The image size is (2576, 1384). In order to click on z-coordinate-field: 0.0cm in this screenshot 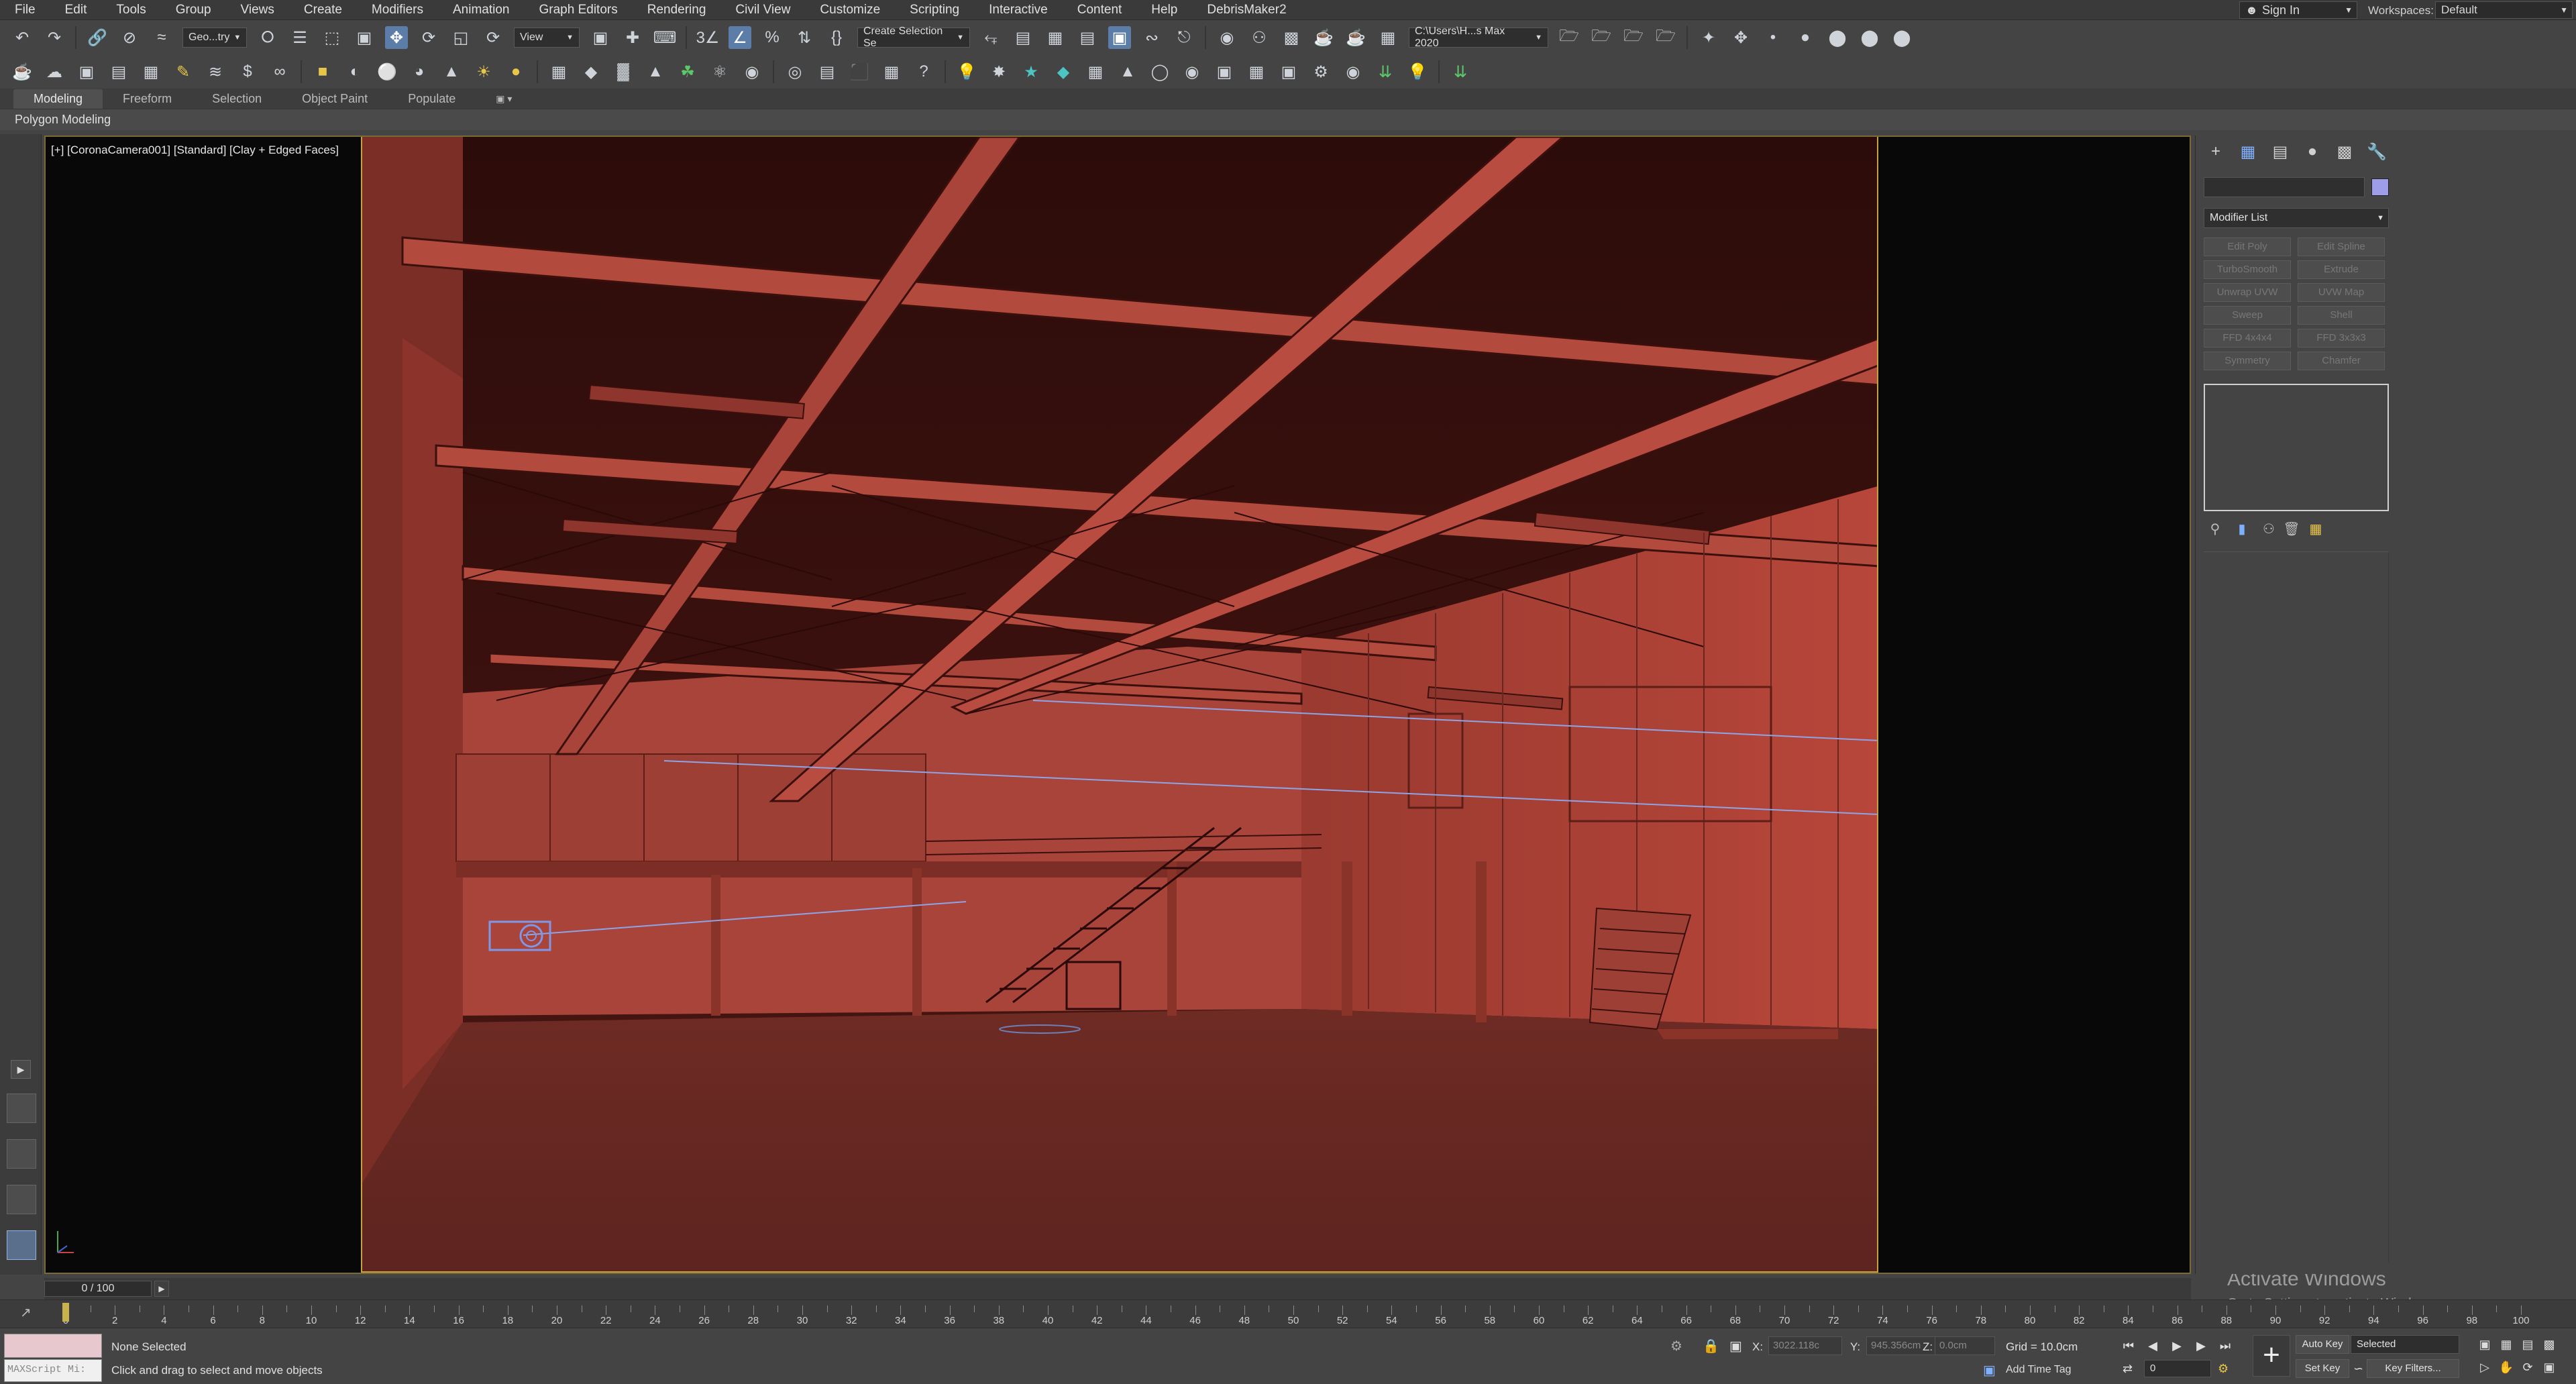, I will do `click(1965, 1345)`.